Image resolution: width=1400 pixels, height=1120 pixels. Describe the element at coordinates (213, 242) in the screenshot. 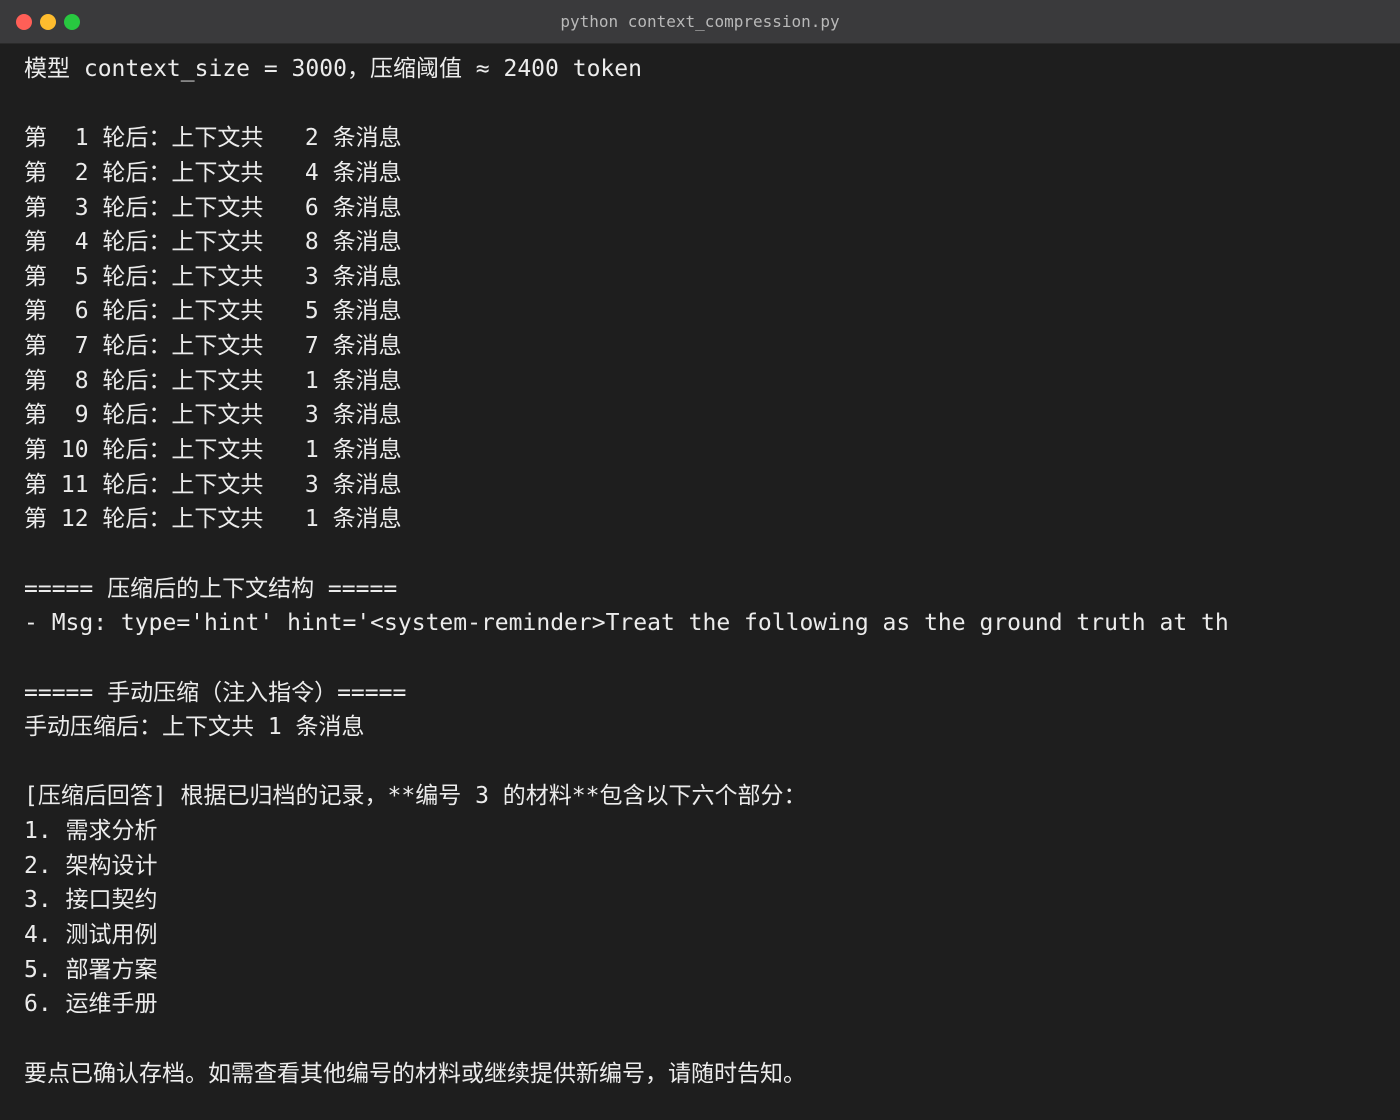

I see `terminal-line: 第 4 轮后：上下文共 8 条消息` at that location.